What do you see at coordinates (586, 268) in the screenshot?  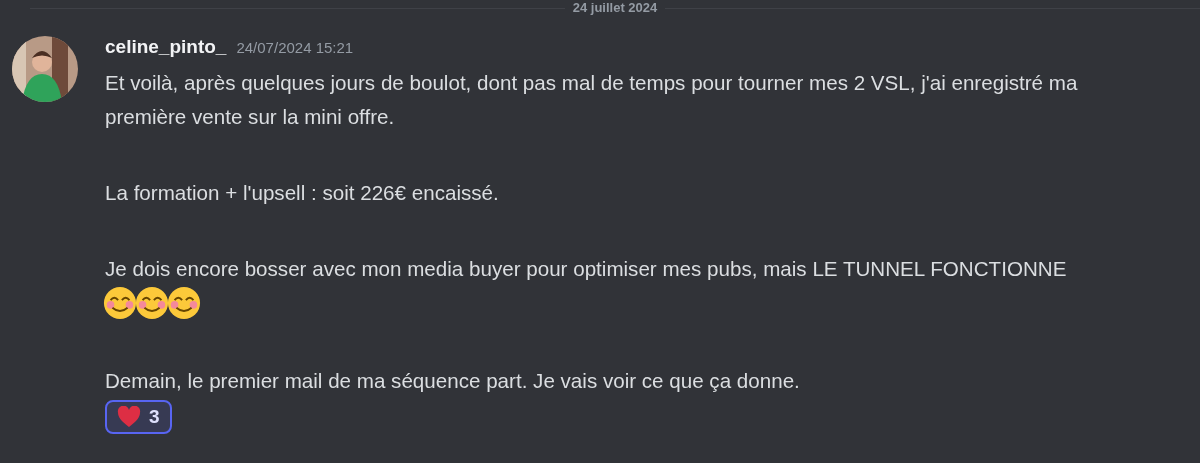 I see `message-text: Je dois encore bosser avec mon media buyer pour optimiser mes pubs, mais LE TUNNEL FONCTIONNE` at bounding box center [586, 268].